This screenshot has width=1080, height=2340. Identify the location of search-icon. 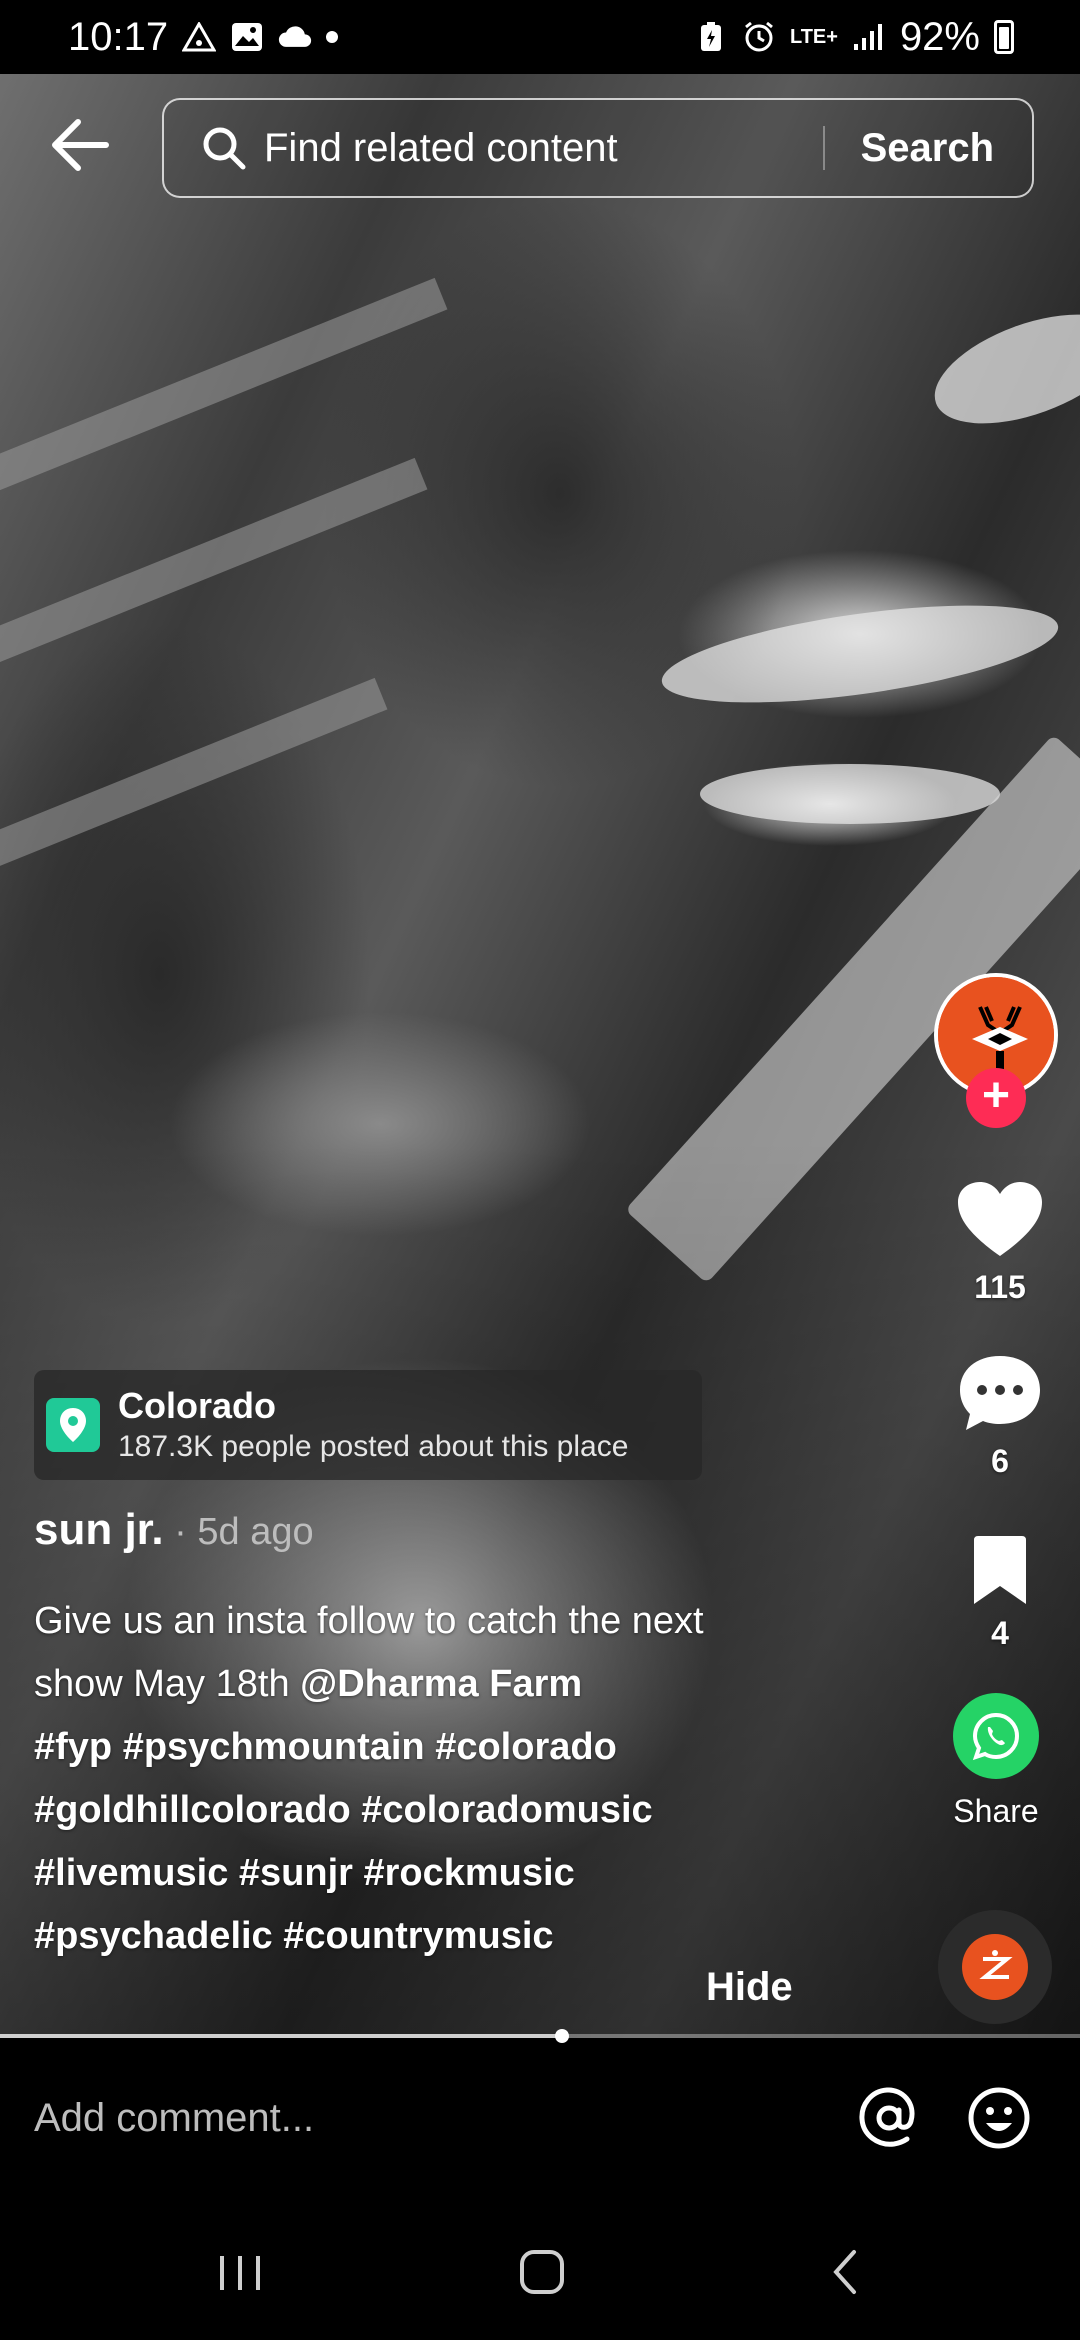
(224, 148).